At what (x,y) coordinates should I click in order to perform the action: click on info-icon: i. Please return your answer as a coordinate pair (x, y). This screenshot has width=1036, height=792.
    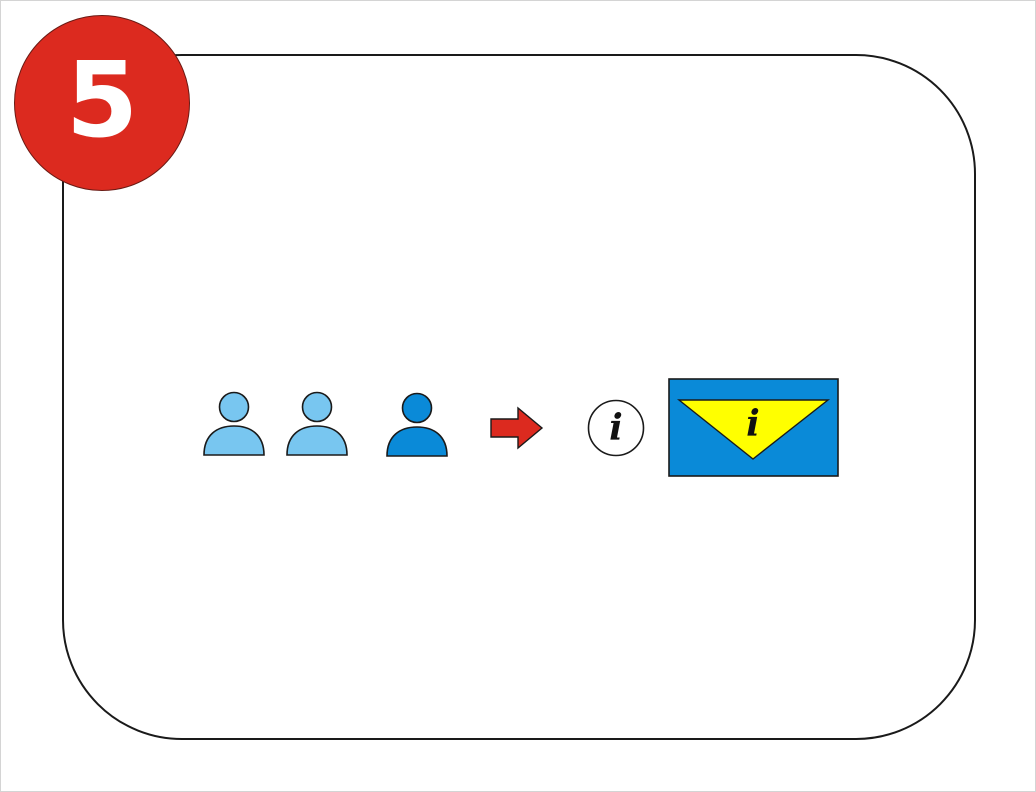
    Looking at the image, I should click on (616, 428).